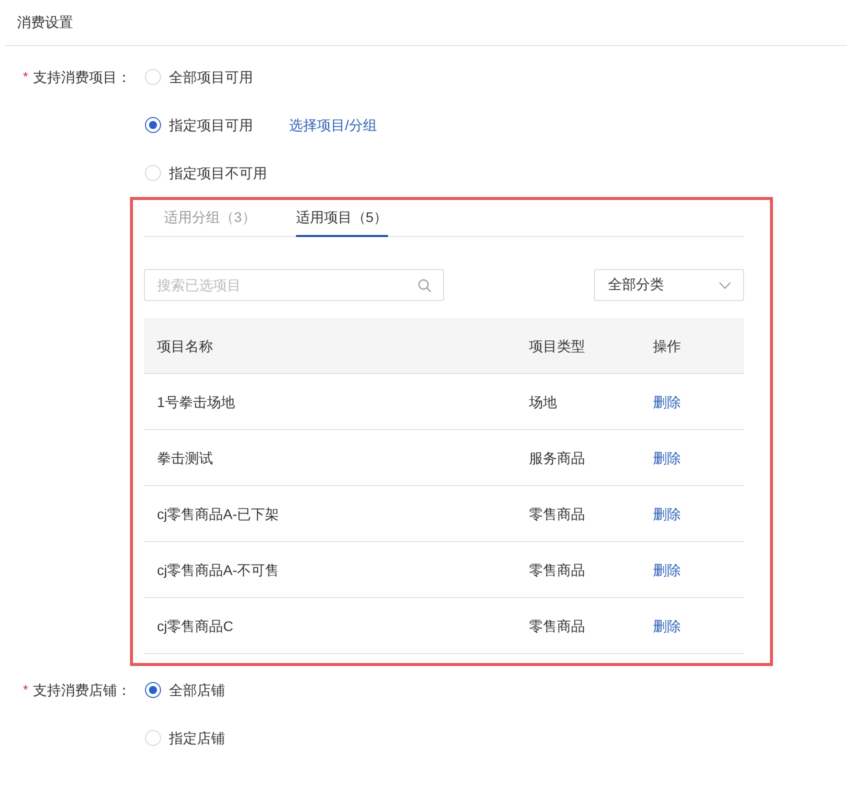 This screenshot has height=803, width=847. I want to click on column-header: 项目类型, so click(557, 346).